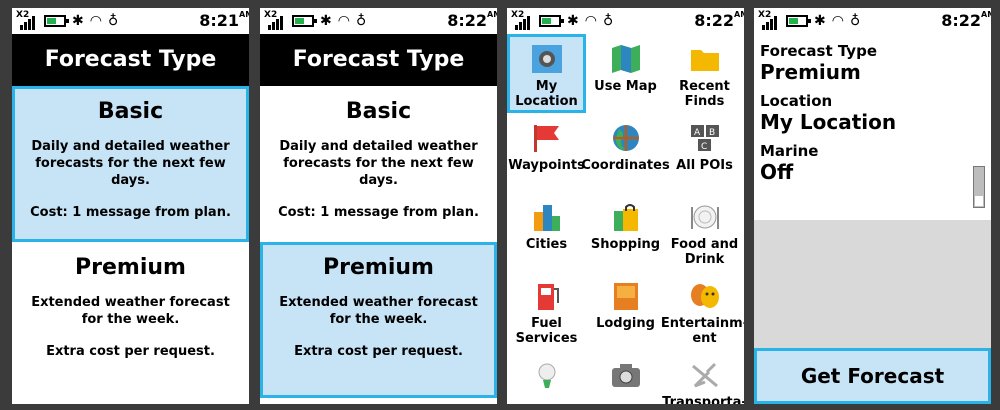 The width and height of the screenshot is (1000, 410). I want to click on camera-icon, so click(626, 375).